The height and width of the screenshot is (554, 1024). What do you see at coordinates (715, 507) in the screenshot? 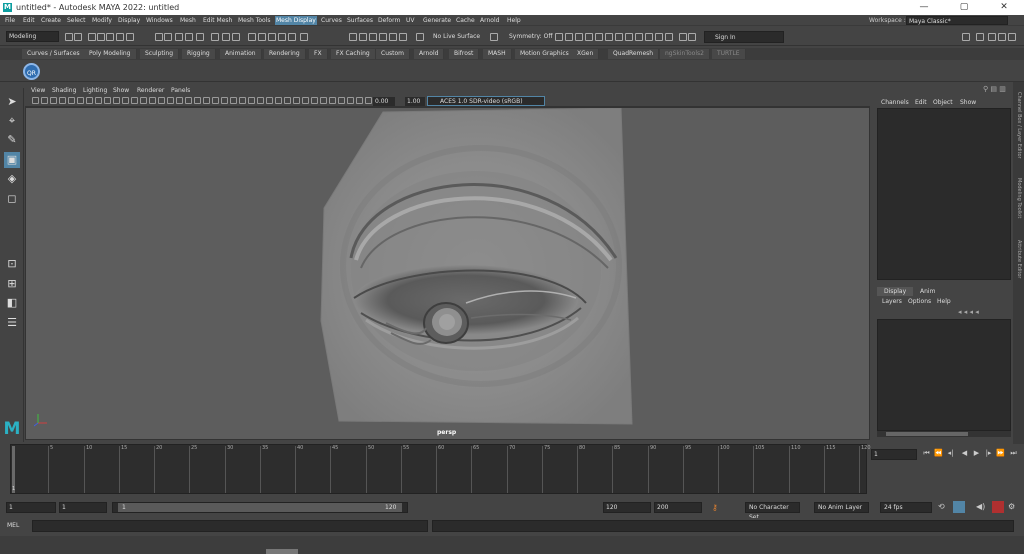
I see `auto-key-icon: ⚷` at bounding box center [715, 507].